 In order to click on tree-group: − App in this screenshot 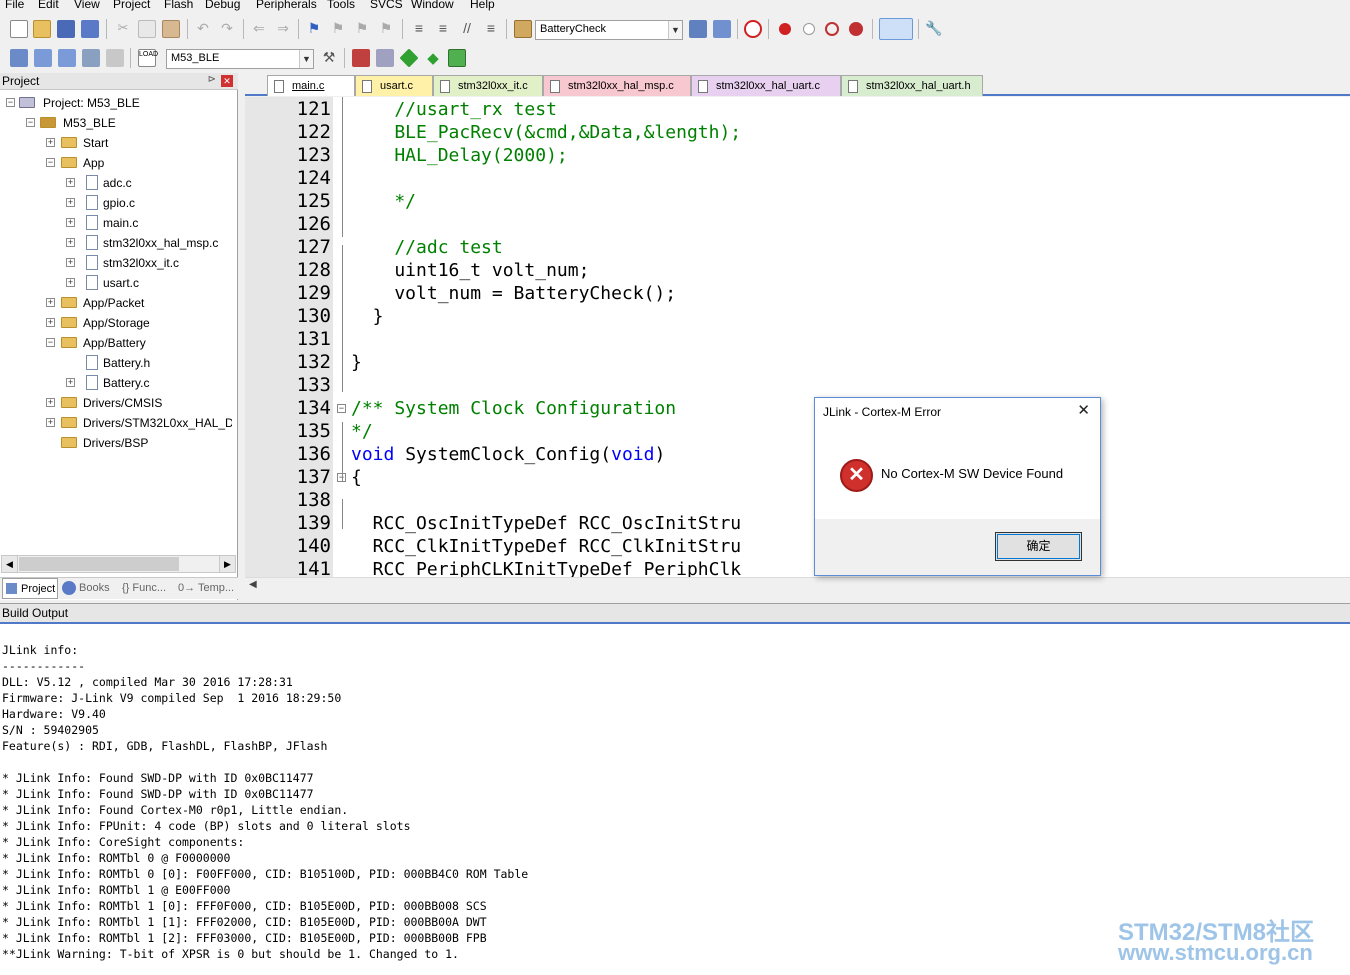, I will do `click(139, 163)`.